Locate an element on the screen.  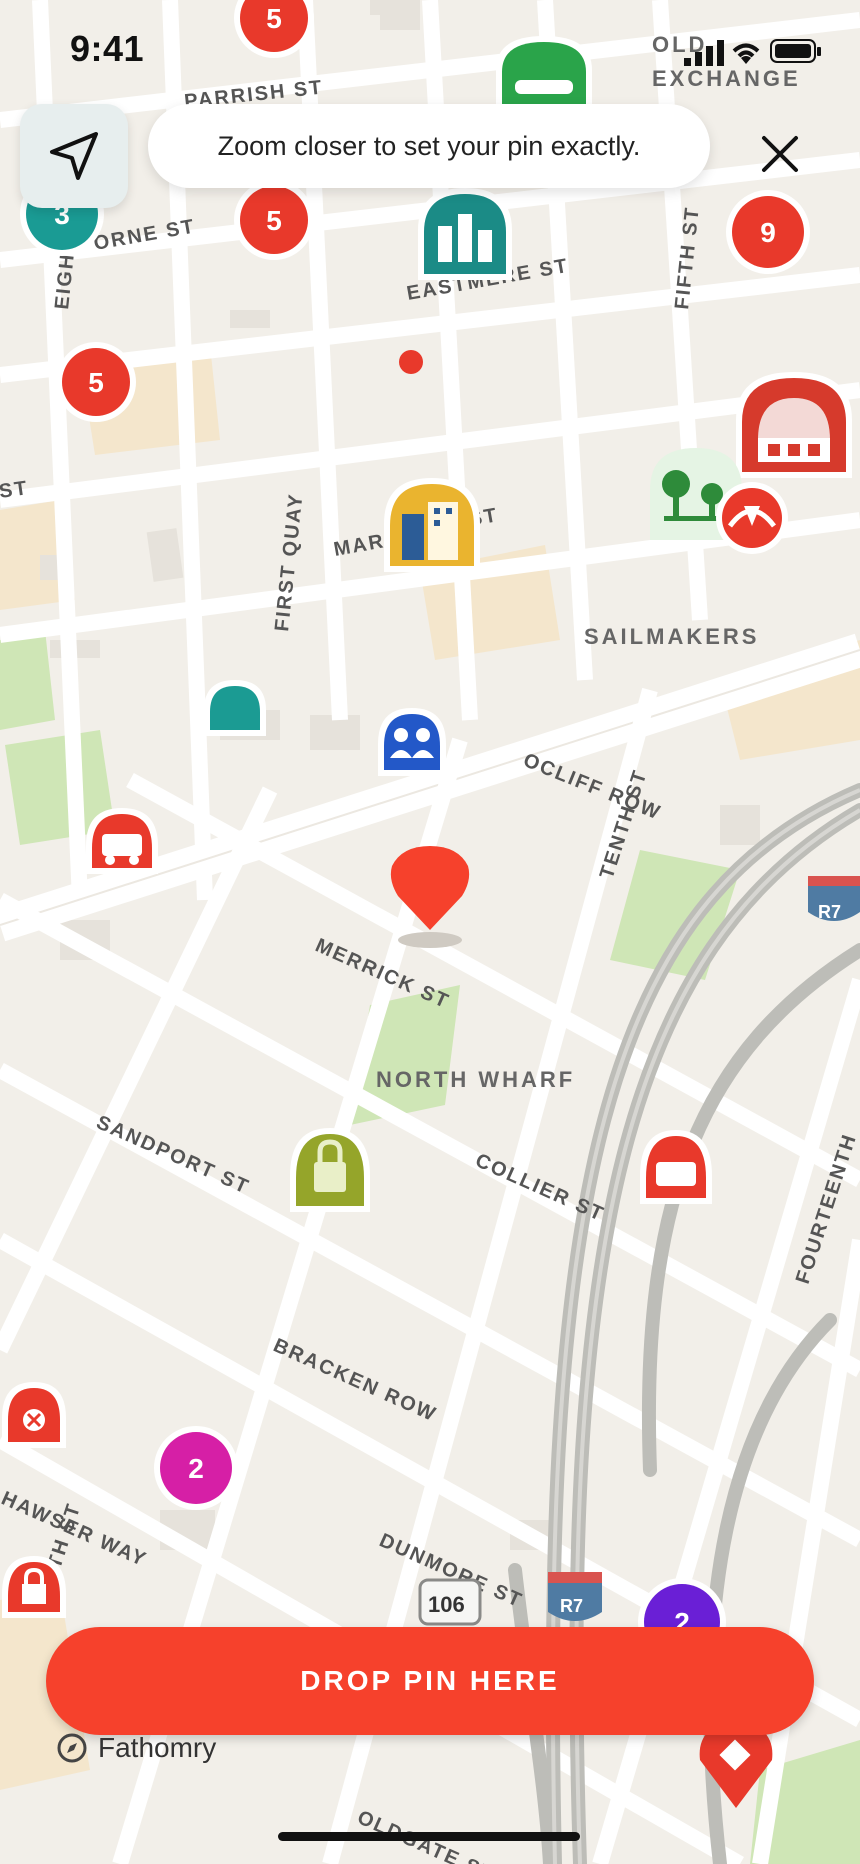
status-time: 9:41 is located at coordinates (107, 48).